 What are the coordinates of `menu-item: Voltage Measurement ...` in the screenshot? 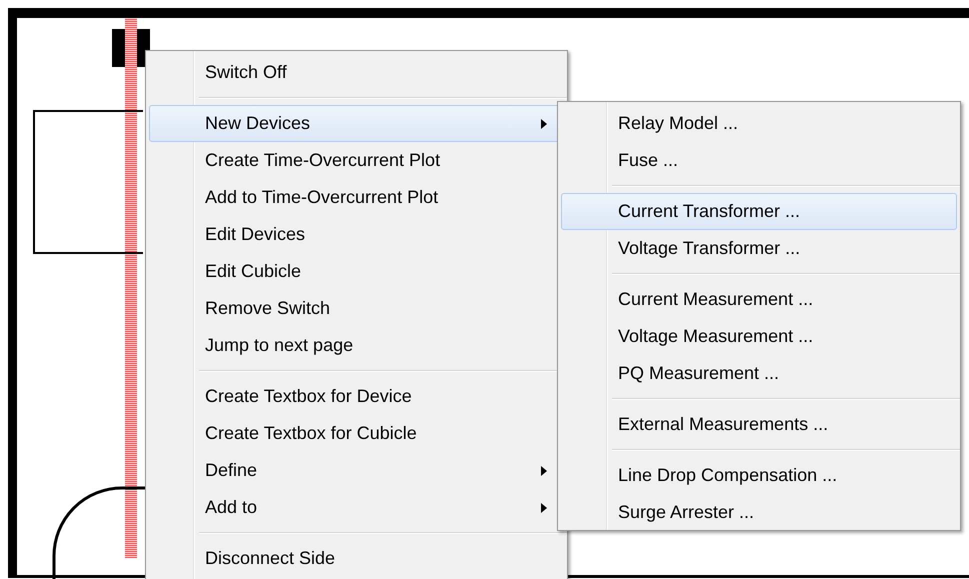 It's located at (759, 336).